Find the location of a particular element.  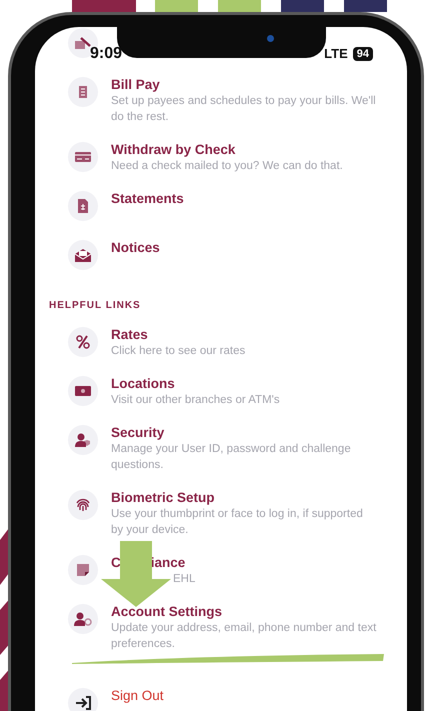

item-title: C is located at coordinates (116, 562).